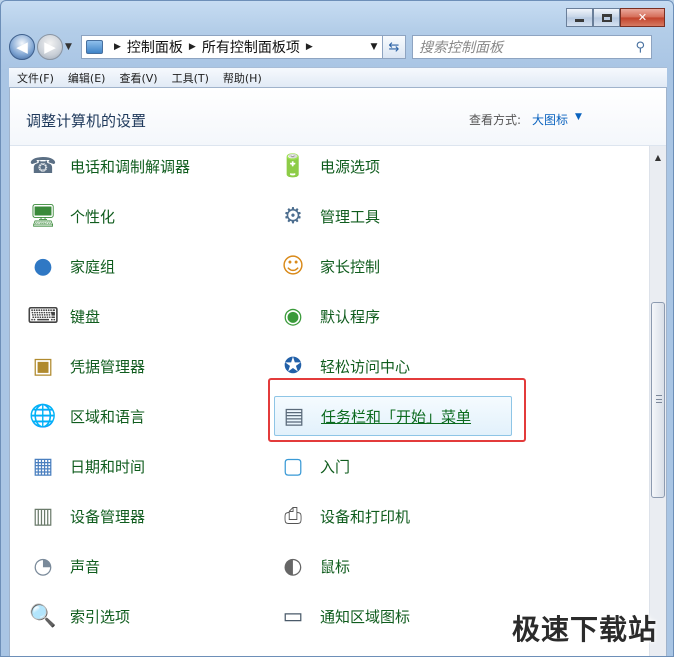 Image resolution: width=674 pixels, height=657 pixels. I want to click on control-panel-item: 🔍 索引选项, so click(78, 616).